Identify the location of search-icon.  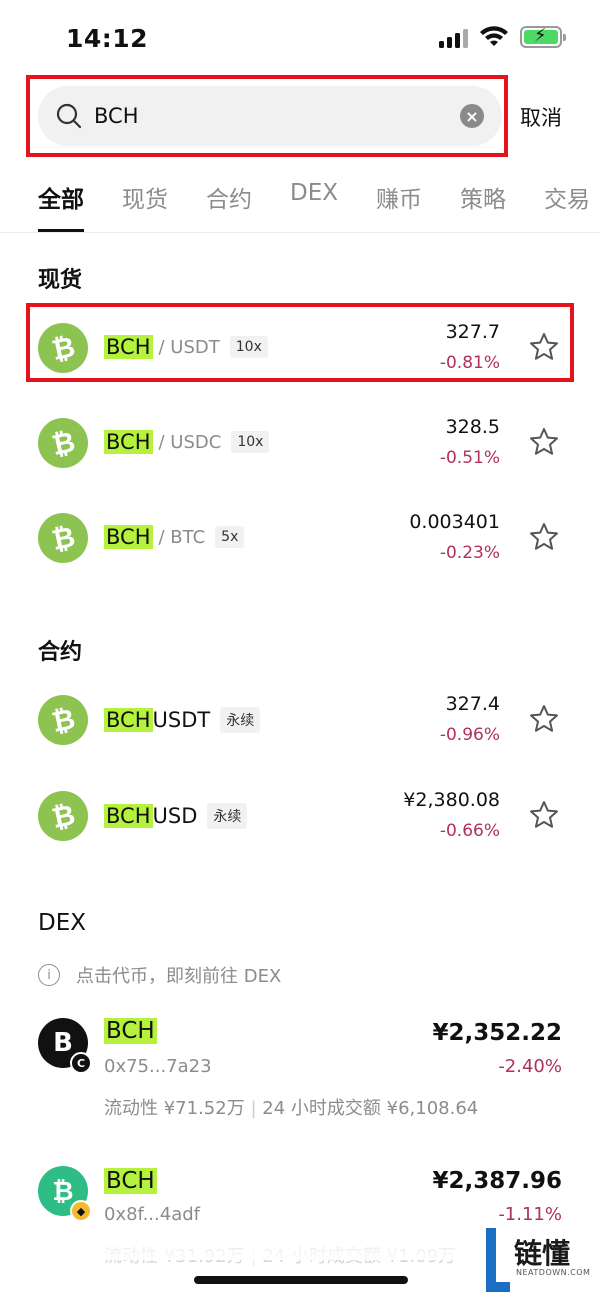
(69, 116).